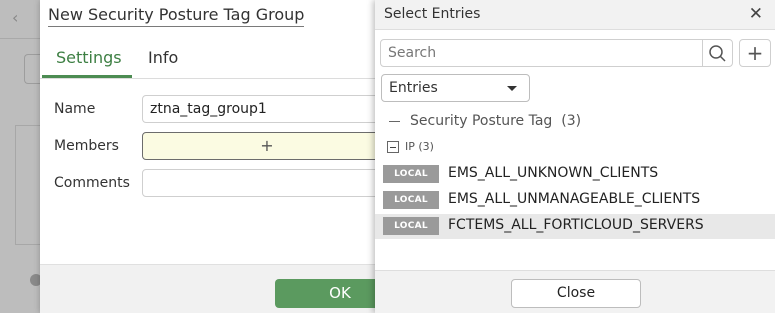 The width and height of the screenshot is (775, 313). I want to click on search-input, so click(542, 53).